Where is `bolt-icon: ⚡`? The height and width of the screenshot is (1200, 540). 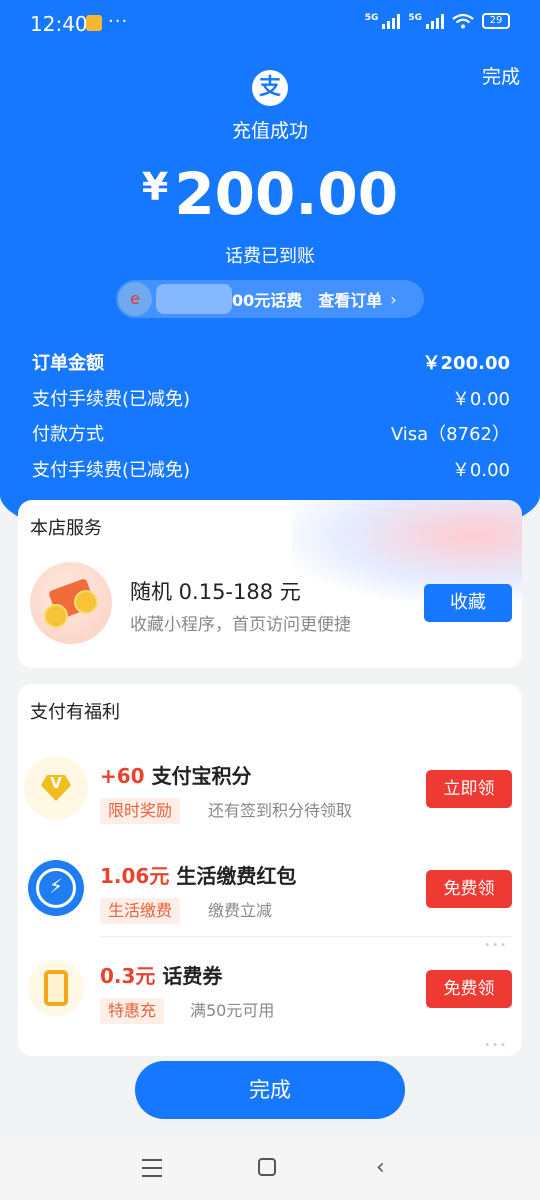 bolt-icon: ⚡ is located at coordinates (56, 888).